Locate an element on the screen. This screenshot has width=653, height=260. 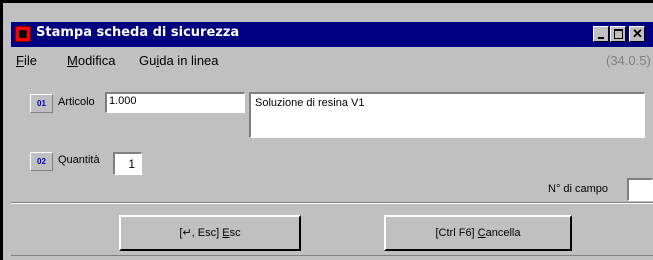
window-title: Stampa scheda di sicurezza is located at coordinates (138, 32).